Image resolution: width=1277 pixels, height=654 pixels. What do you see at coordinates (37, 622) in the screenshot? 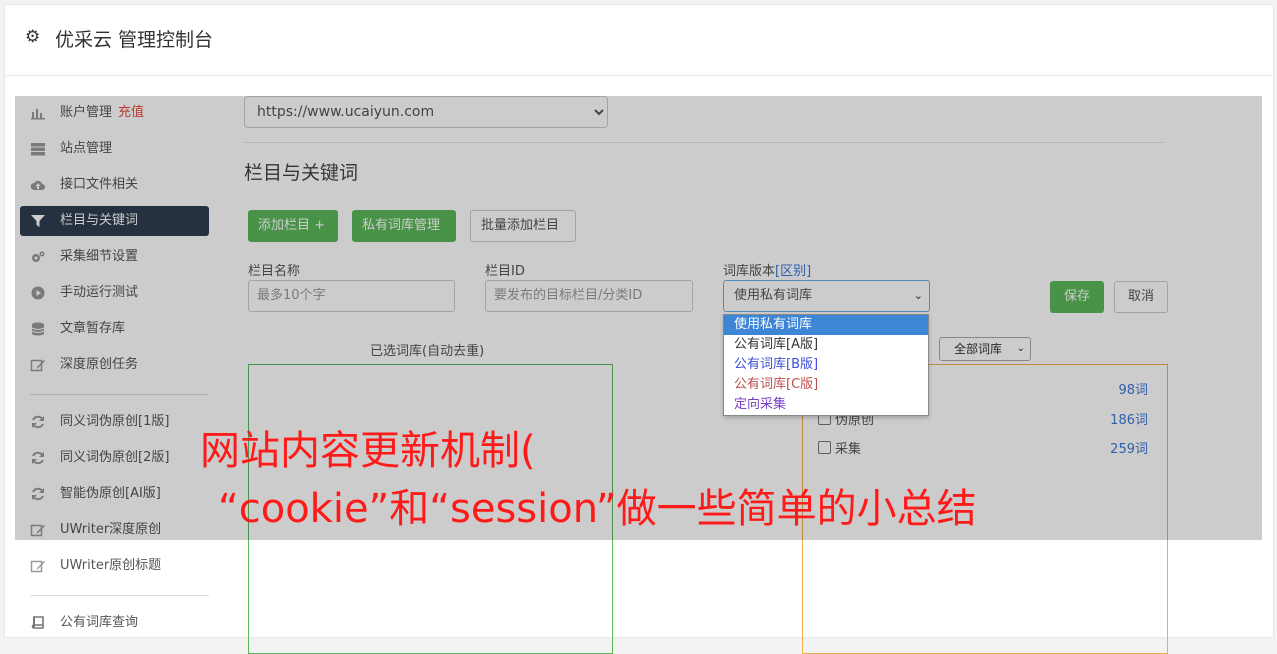
I see `book-icon` at bounding box center [37, 622].